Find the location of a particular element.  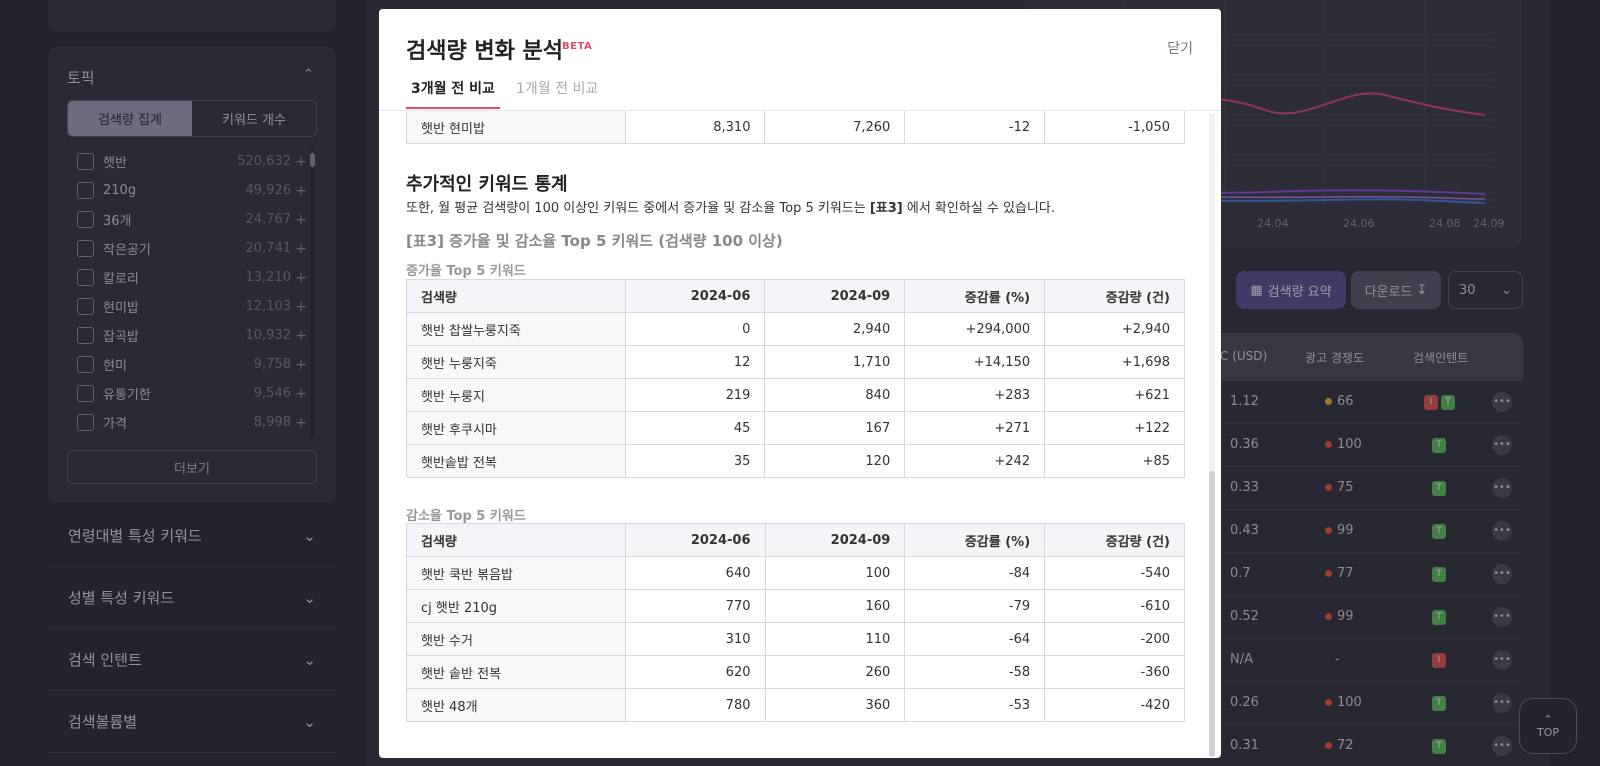

value-cell: 1,710 is located at coordinates (835, 362).